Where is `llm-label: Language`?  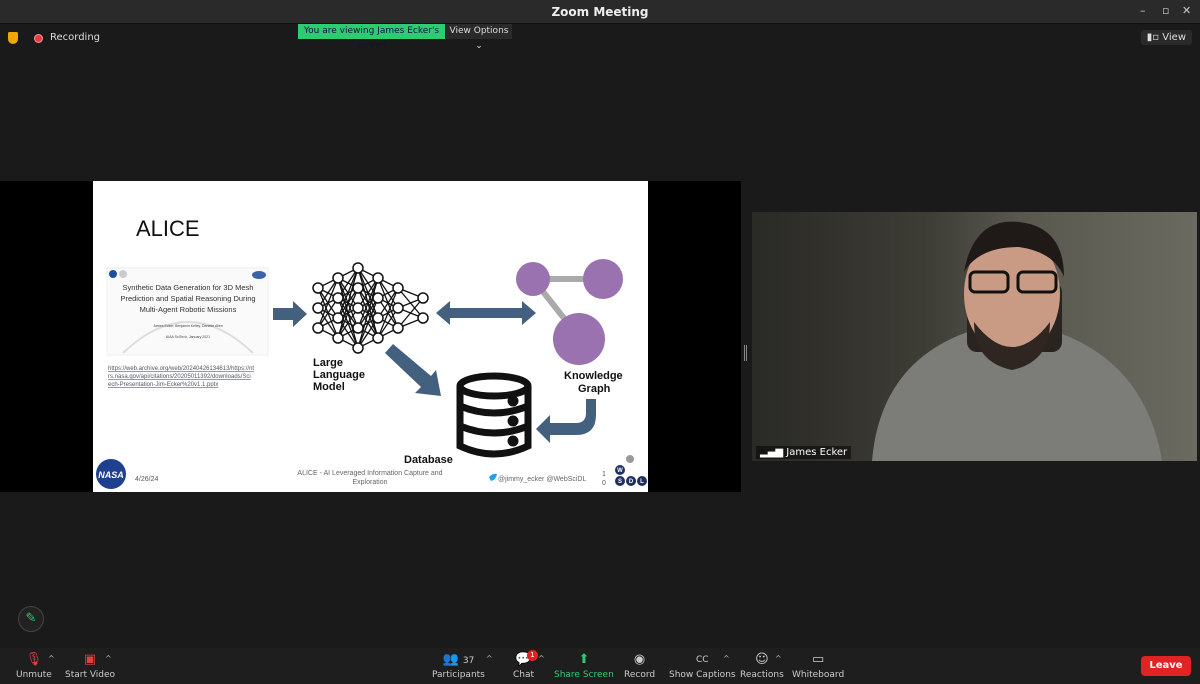
llm-label: Language is located at coordinates (339, 375).